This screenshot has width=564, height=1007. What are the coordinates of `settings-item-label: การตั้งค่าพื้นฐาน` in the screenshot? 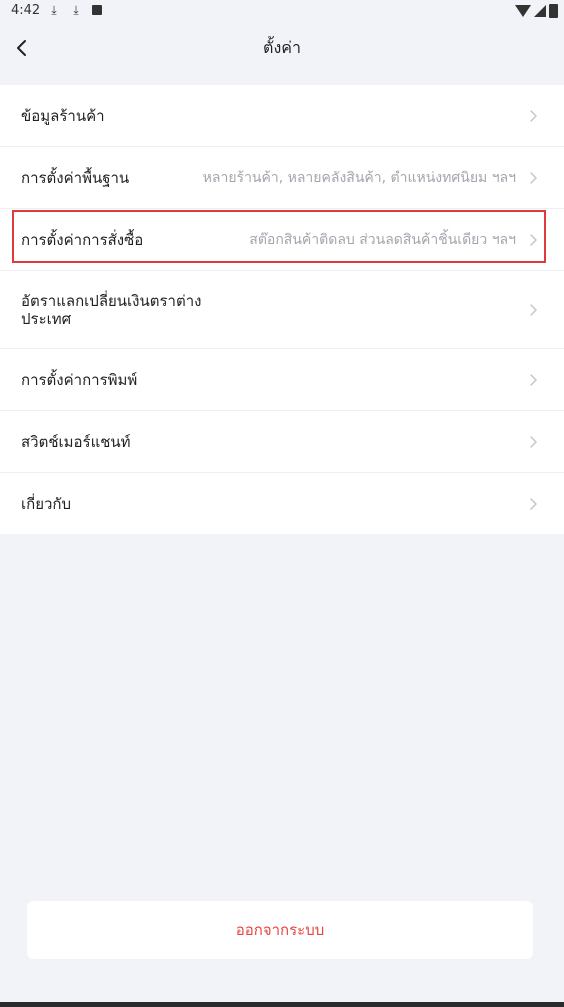 It's located at (75, 177).